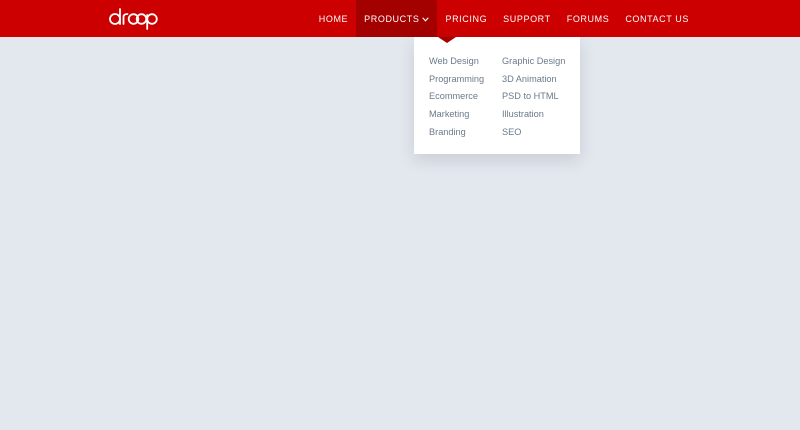 This screenshot has height=430, width=800. I want to click on dropdown-item-seo: SEO, so click(533, 134).